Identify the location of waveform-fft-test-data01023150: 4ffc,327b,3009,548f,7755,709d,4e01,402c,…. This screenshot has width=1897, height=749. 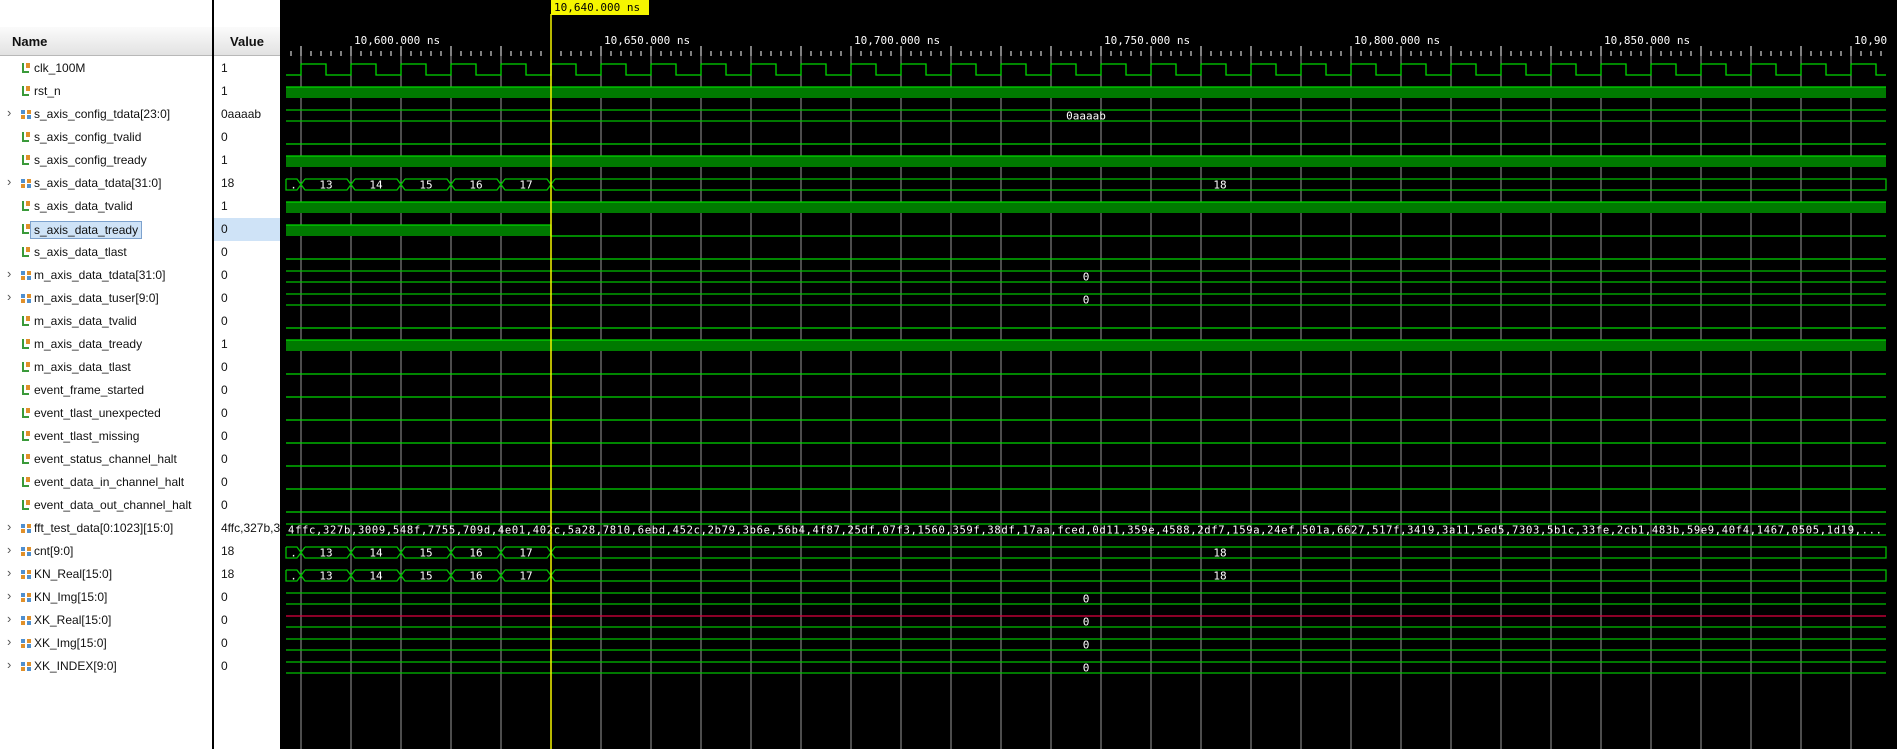
(1086, 530).